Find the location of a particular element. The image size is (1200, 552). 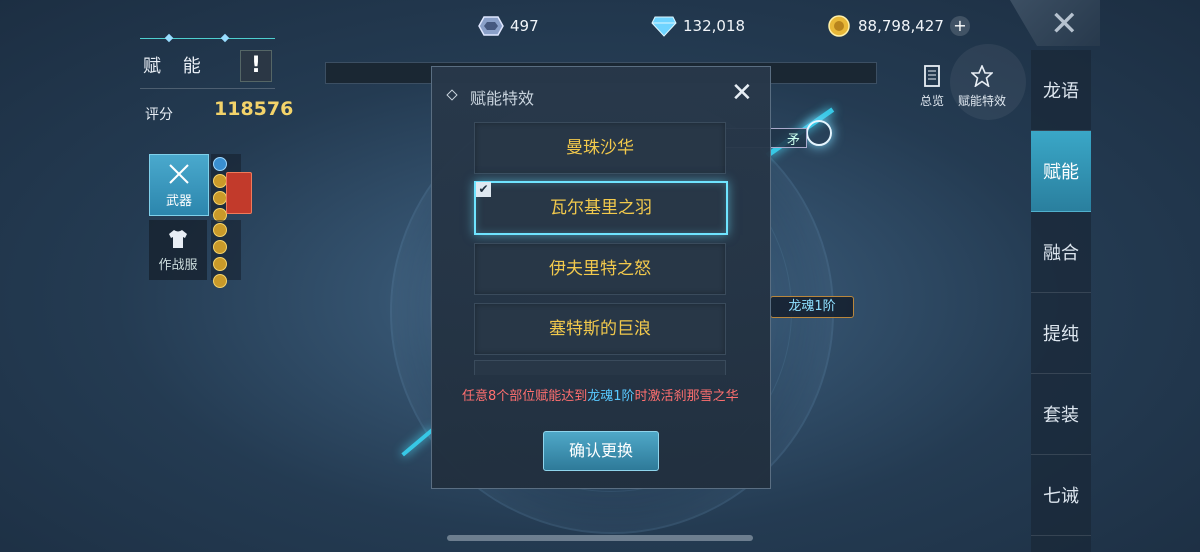

add-currency-button: + is located at coordinates (959, 26).